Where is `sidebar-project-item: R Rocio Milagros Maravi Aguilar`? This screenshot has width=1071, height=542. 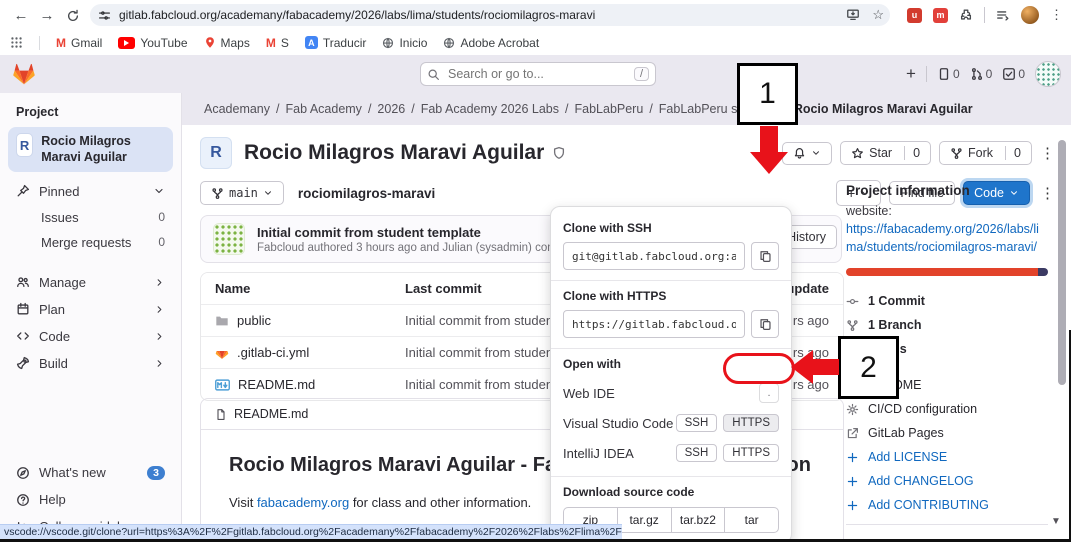
sidebar-project-item: R Rocio Milagros Maravi Aguilar is located at coordinates (90, 149).